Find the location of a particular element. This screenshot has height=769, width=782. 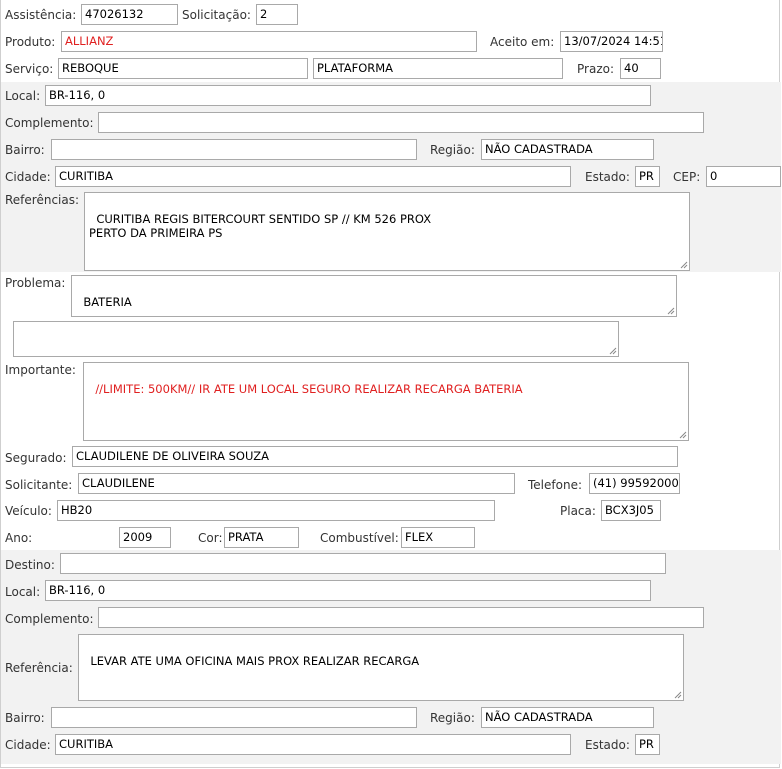

aceito-em-label: Aceito em: is located at coordinates (522, 42).